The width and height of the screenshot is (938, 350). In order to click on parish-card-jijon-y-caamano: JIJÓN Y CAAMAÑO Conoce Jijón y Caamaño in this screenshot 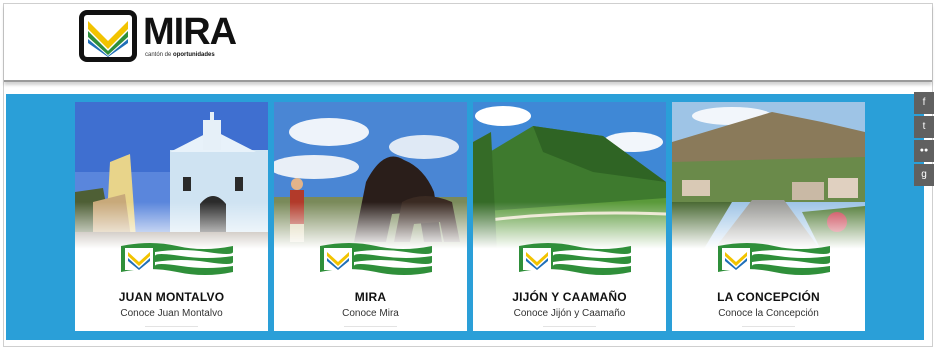, I will do `click(569, 216)`.